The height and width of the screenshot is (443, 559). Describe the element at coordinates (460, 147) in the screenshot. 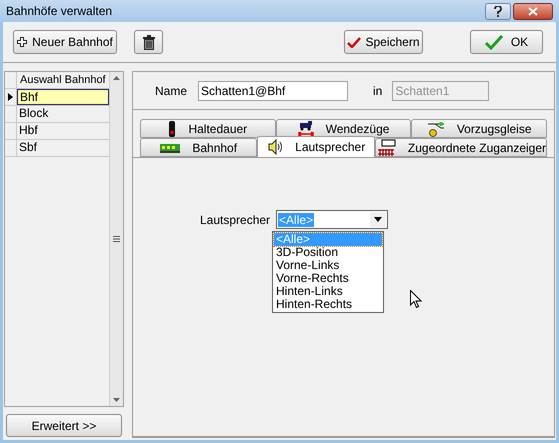

I see `tab: Zugeordnete Zuganzeiger` at that location.